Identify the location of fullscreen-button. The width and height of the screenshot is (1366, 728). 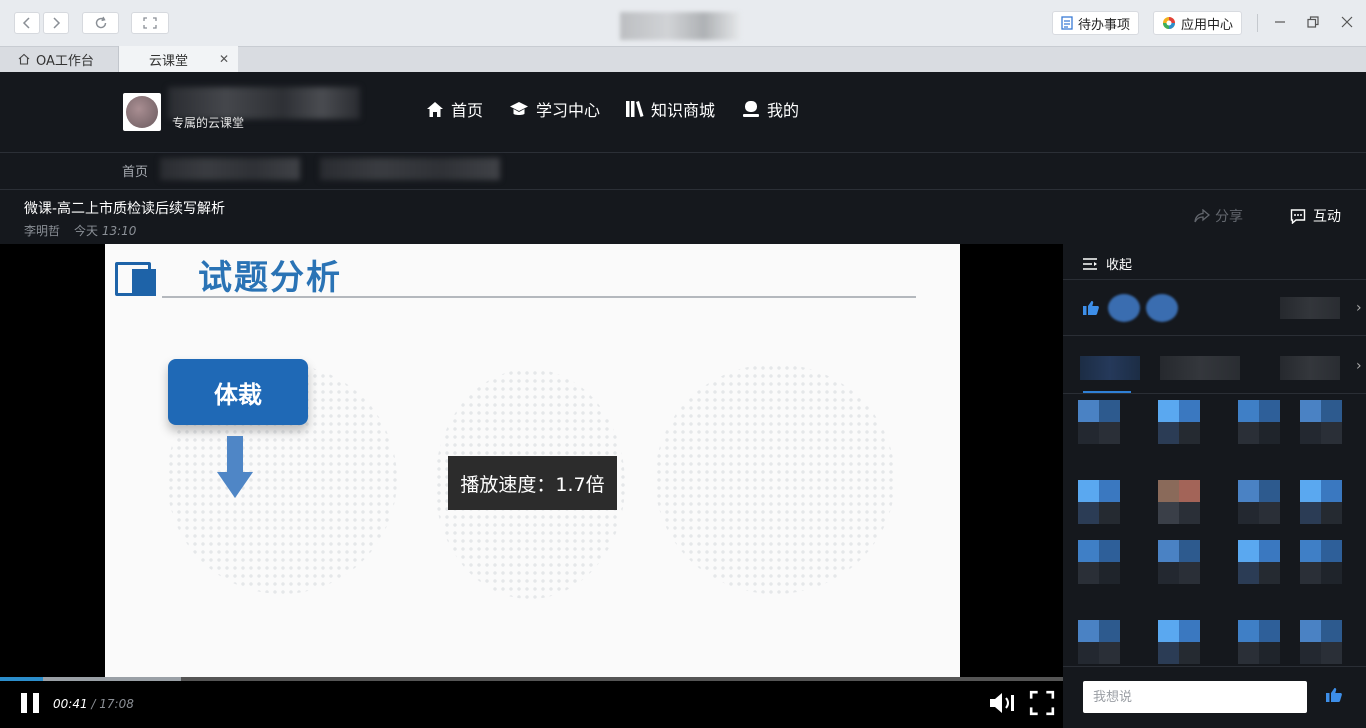
(150, 23).